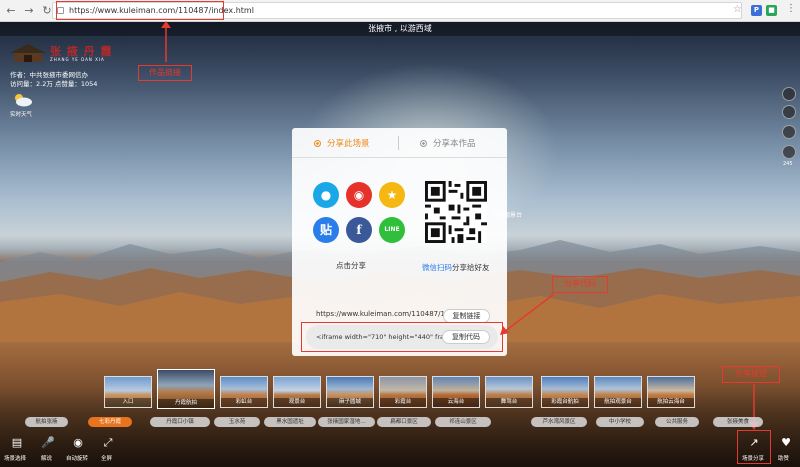  I want to click on like-count-icon, so click(789, 152).